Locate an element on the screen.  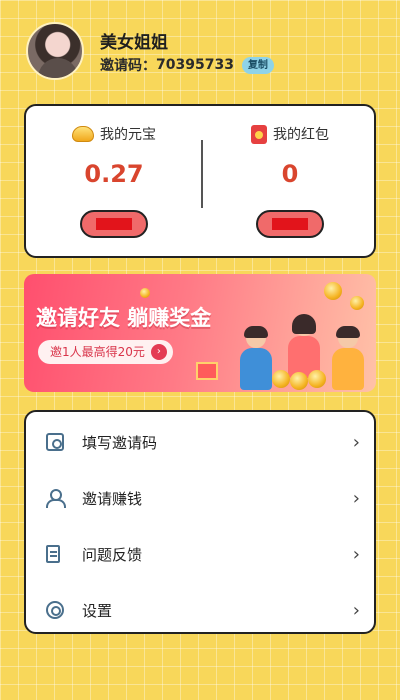
menu-item-feedback: 问题反馈 › is located at coordinates (200, 554).